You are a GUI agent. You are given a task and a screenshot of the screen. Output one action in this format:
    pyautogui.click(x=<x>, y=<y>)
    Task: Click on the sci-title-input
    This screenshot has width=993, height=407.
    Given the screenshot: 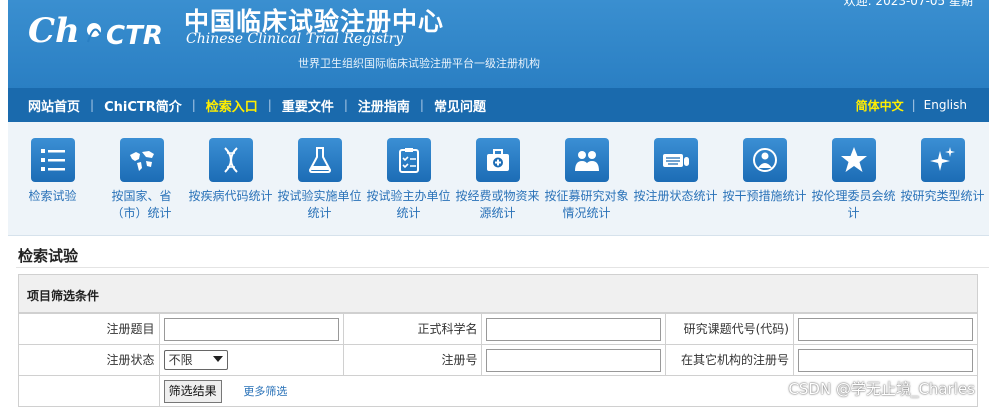 What is the action you would take?
    pyautogui.click(x=574, y=329)
    